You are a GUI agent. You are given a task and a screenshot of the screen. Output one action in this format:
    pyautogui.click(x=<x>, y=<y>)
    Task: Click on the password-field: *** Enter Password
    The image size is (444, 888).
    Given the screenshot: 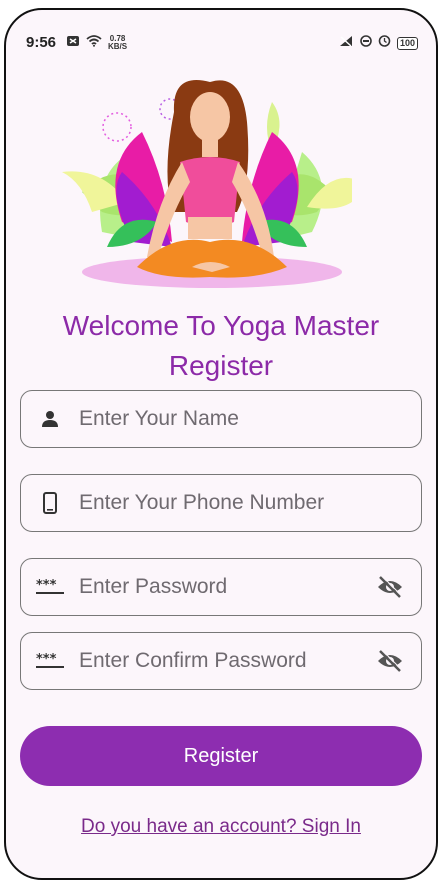 What is the action you would take?
    pyautogui.click(x=221, y=587)
    